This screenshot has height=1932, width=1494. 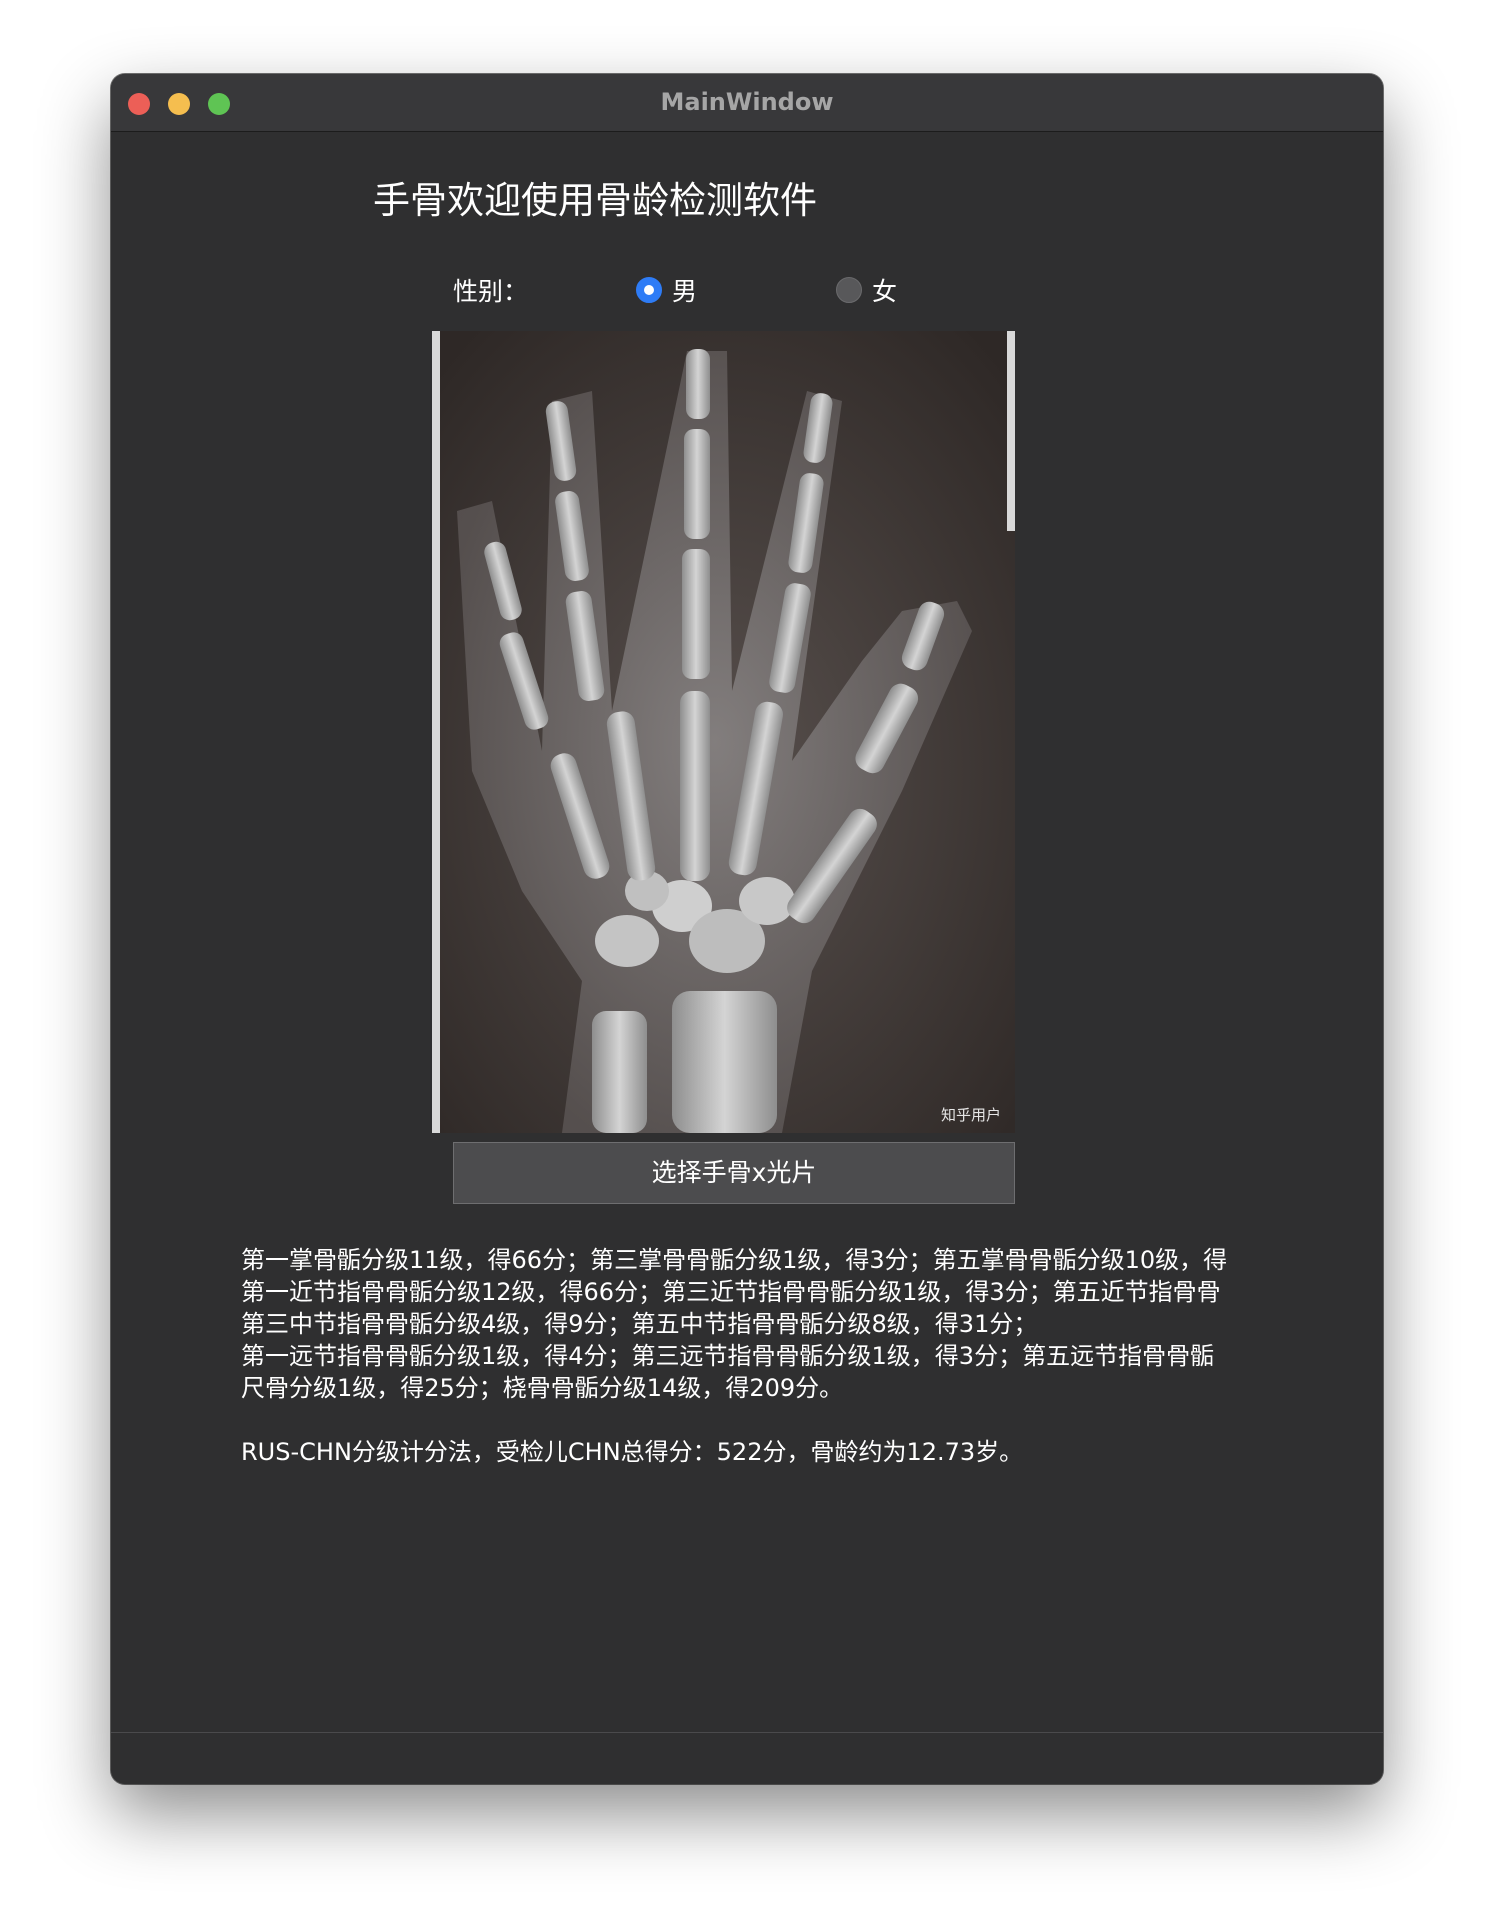 What do you see at coordinates (639, 1324) in the screenshot?
I see `result-line: 第三中节指骨骨骺分级4级，得9分；第五中节指骨骨骺分级8级，得31分；` at bounding box center [639, 1324].